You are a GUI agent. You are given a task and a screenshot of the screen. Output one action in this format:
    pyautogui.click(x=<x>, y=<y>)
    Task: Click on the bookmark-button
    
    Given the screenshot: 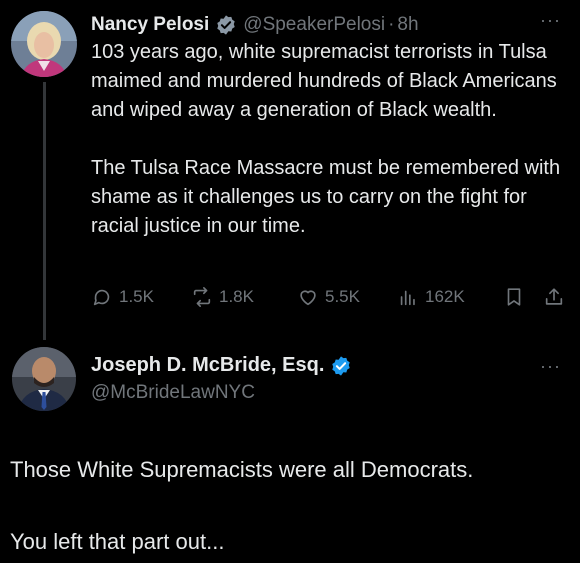 What is the action you would take?
    pyautogui.click(x=517, y=297)
    